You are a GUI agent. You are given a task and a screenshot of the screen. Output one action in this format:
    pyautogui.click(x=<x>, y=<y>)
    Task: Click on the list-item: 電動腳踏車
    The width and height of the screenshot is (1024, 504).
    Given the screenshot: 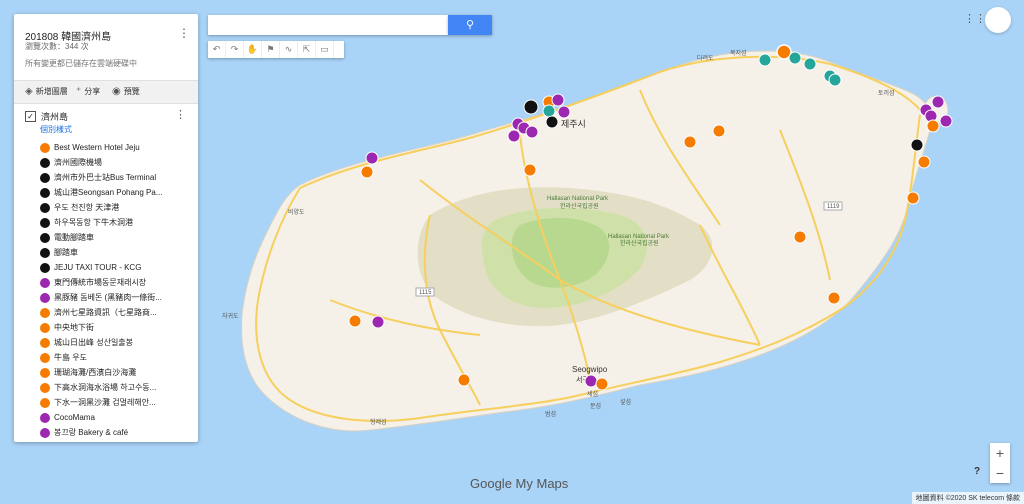 What is the action you would take?
    pyautogui.click(x=114, y=237)
    